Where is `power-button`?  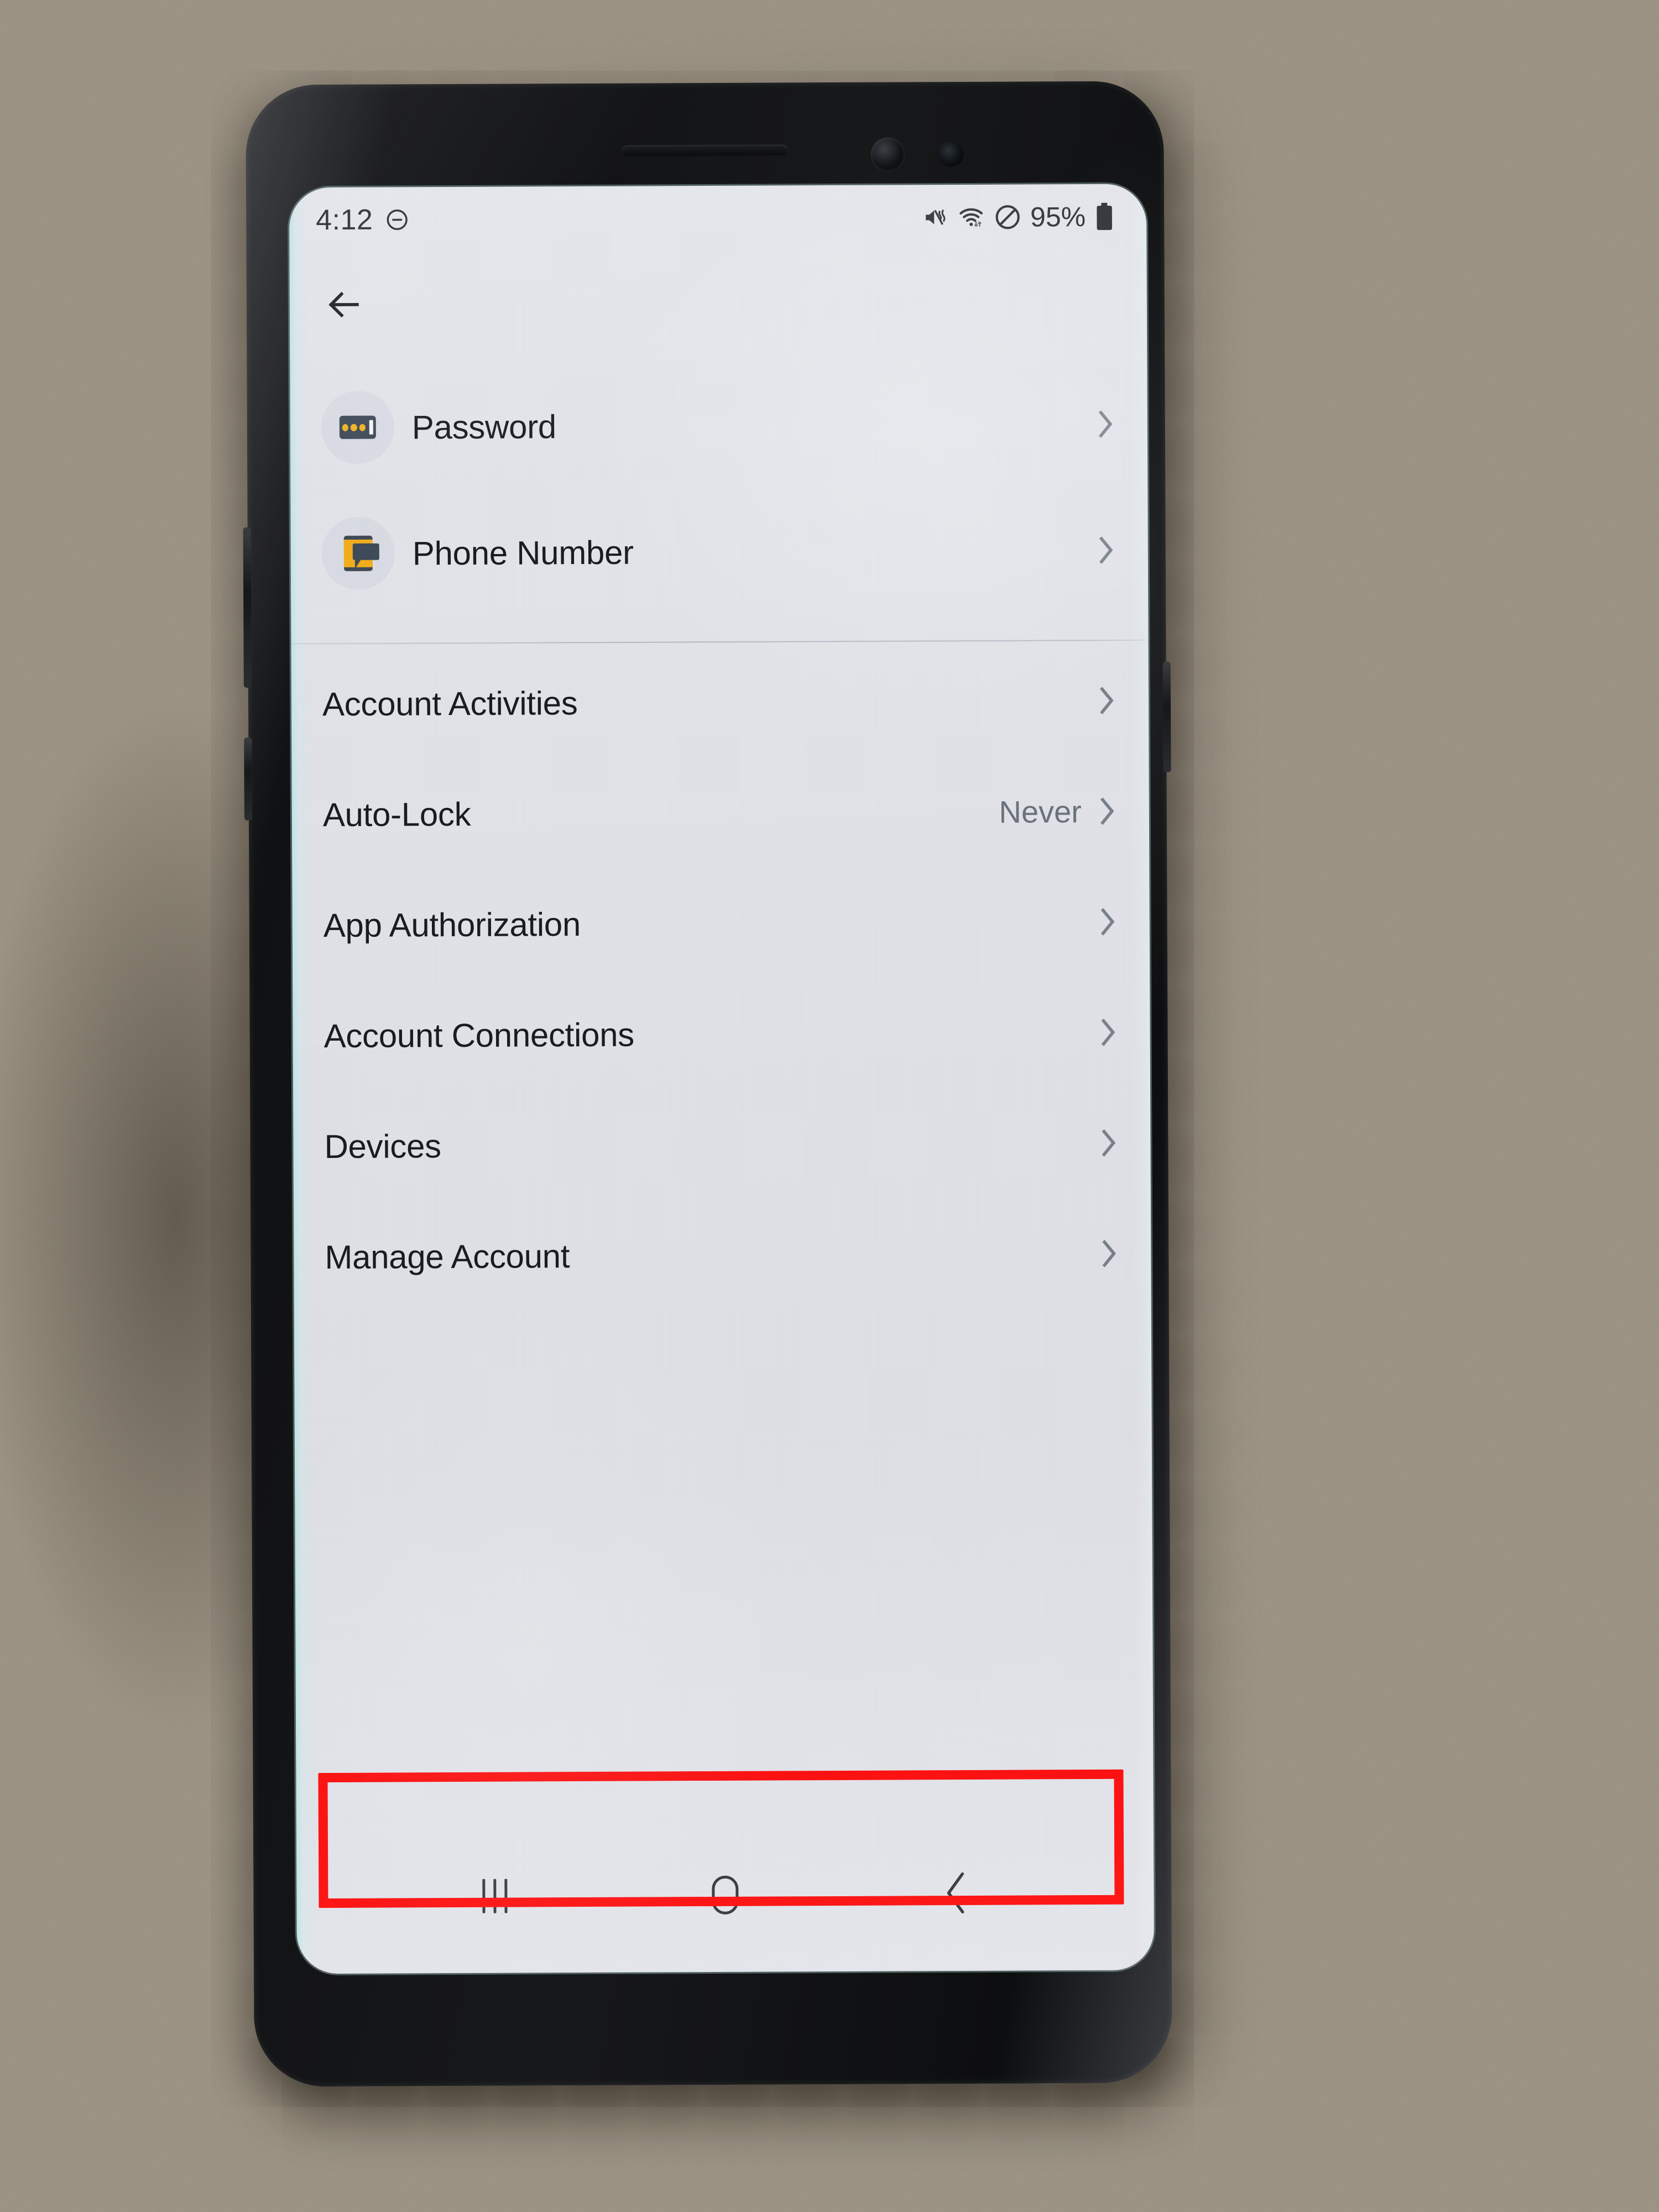
power-button is located at coordinates (1167, 717).